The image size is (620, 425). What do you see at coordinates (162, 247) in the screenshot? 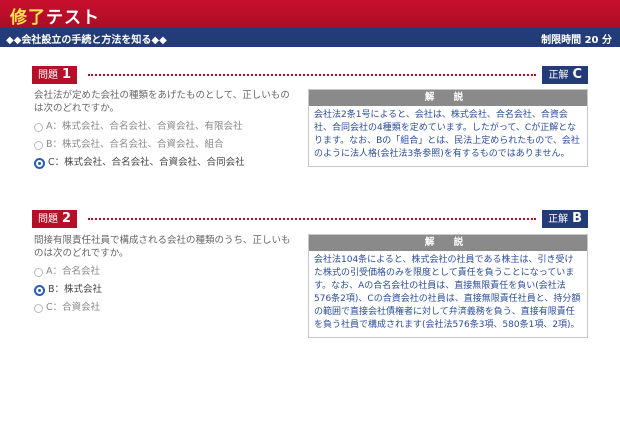
I see `question-text: 間接有限責任社員で構成される会社の種類のうち、正しいものは次のどれですか。` at bounding box center [162, 247].